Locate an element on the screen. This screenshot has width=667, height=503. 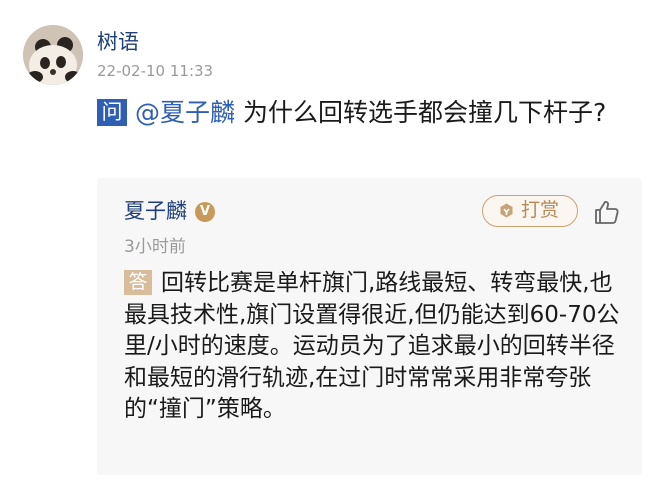
verified-badge: V is located at coordinates (205, 212).